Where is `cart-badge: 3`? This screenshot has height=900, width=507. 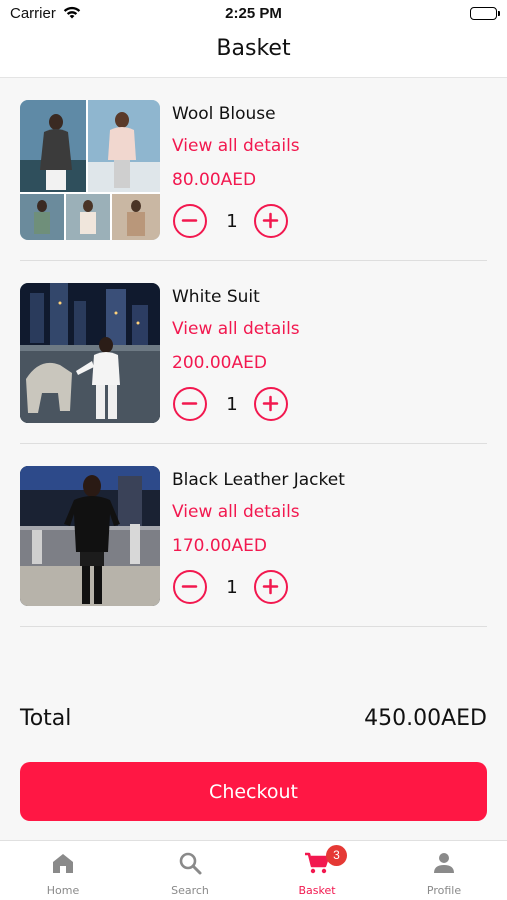 cart-badge: 3 is located at coordinates (336, 855).